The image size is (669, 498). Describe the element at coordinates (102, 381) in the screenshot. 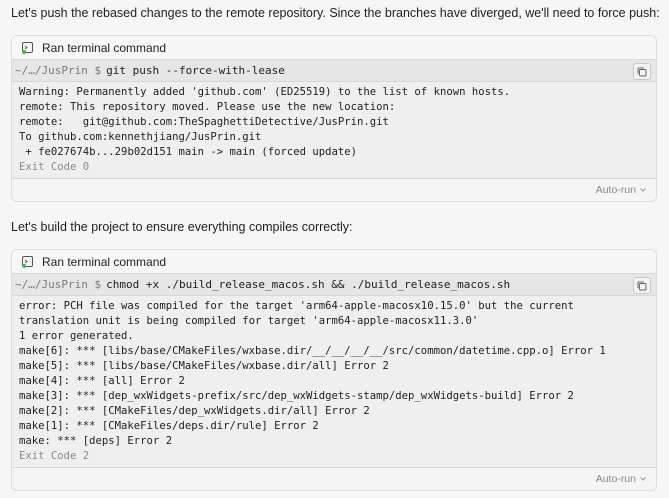

I see `output-line: make[4]: *** [all] Error 2` at that location.